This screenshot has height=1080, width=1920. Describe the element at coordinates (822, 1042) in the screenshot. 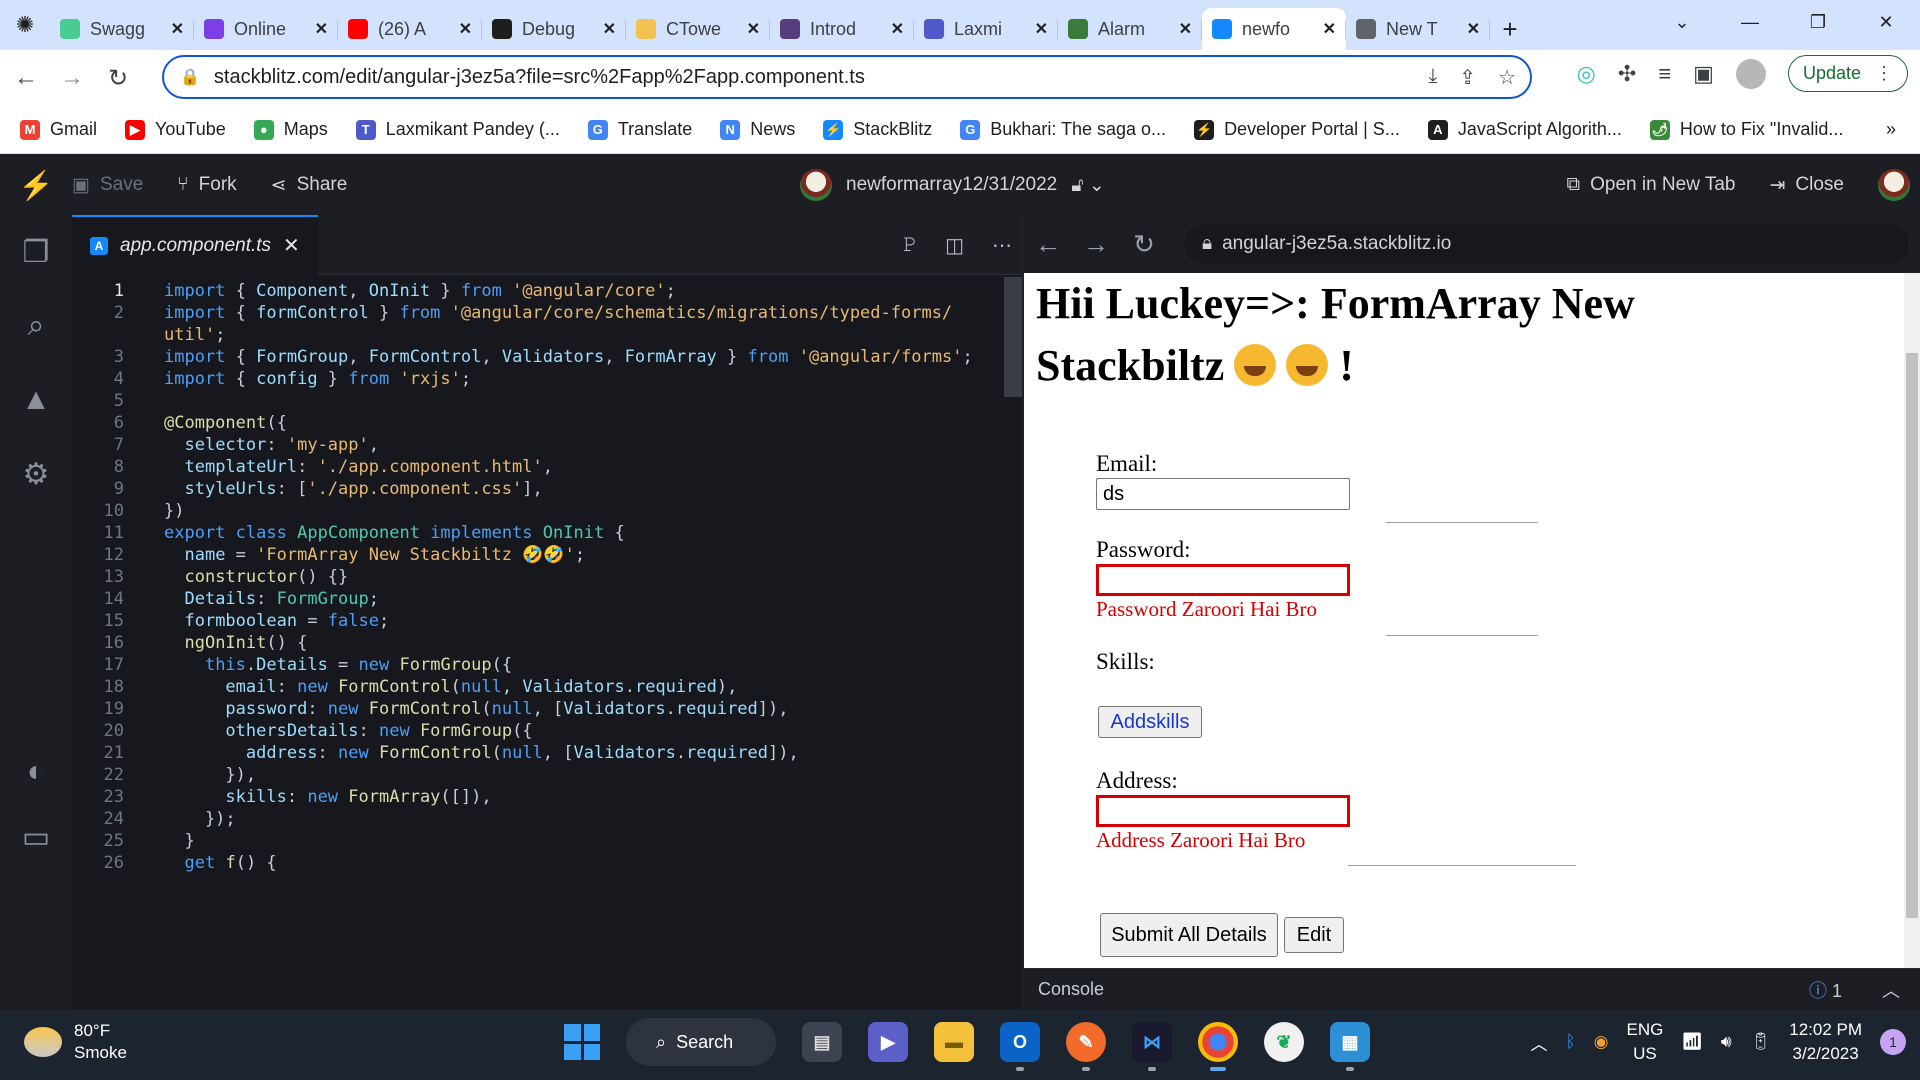

I see `task-view-icon: ▤` at that location.